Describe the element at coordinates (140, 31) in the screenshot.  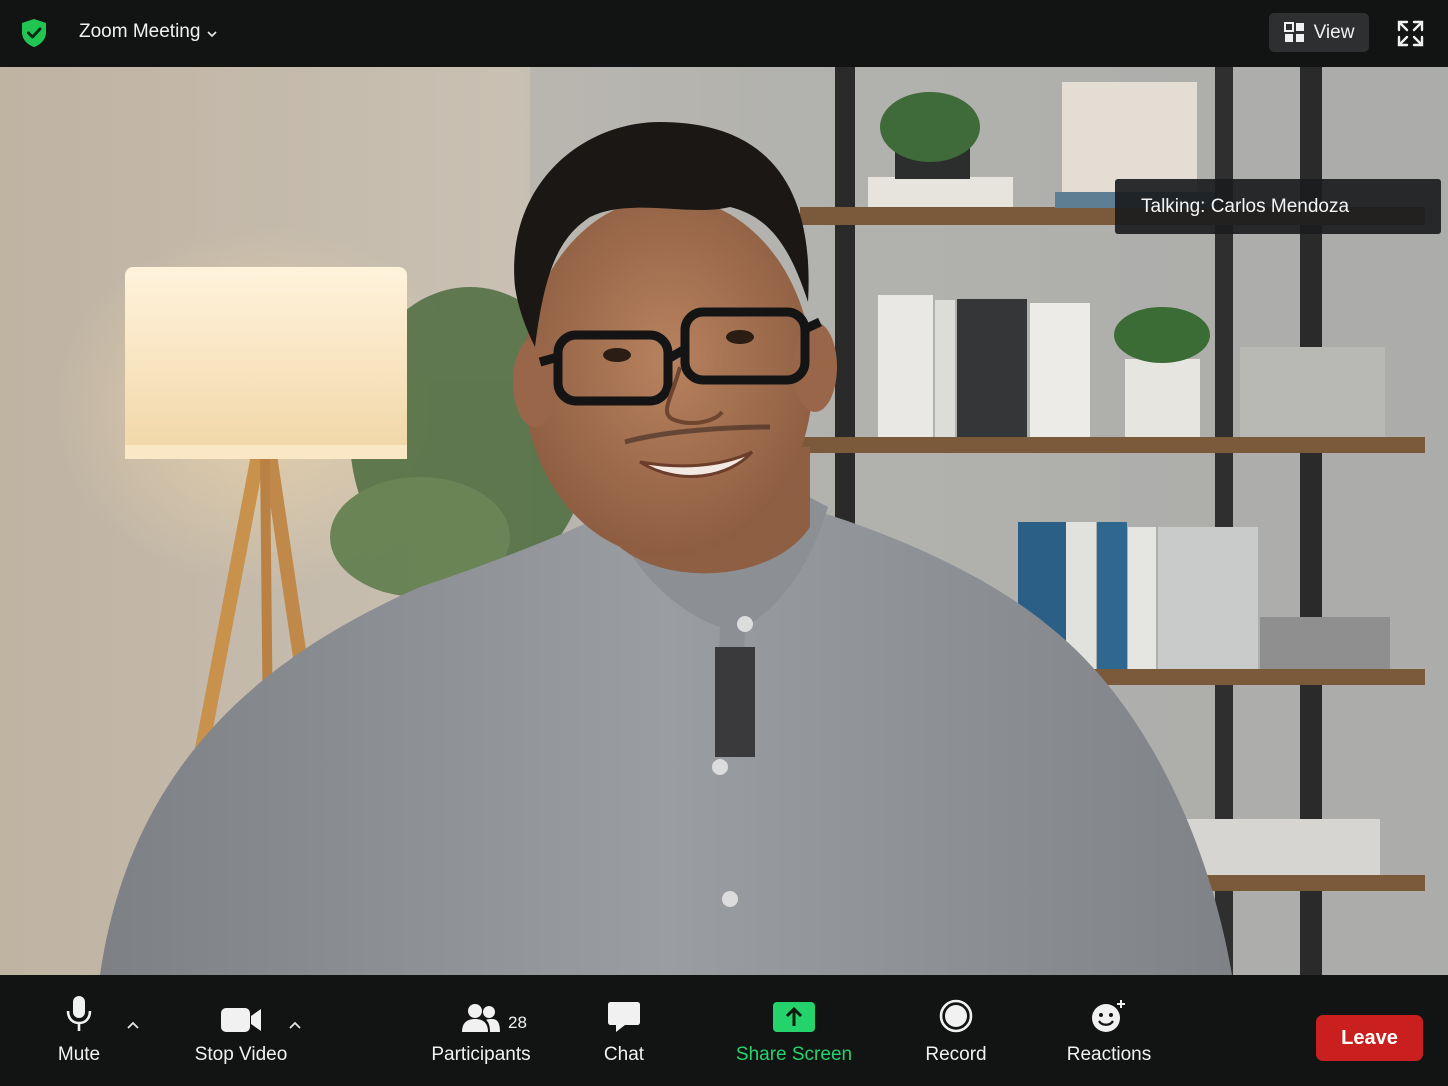
I see `meeting-title: Zoom Meeting` at that location.